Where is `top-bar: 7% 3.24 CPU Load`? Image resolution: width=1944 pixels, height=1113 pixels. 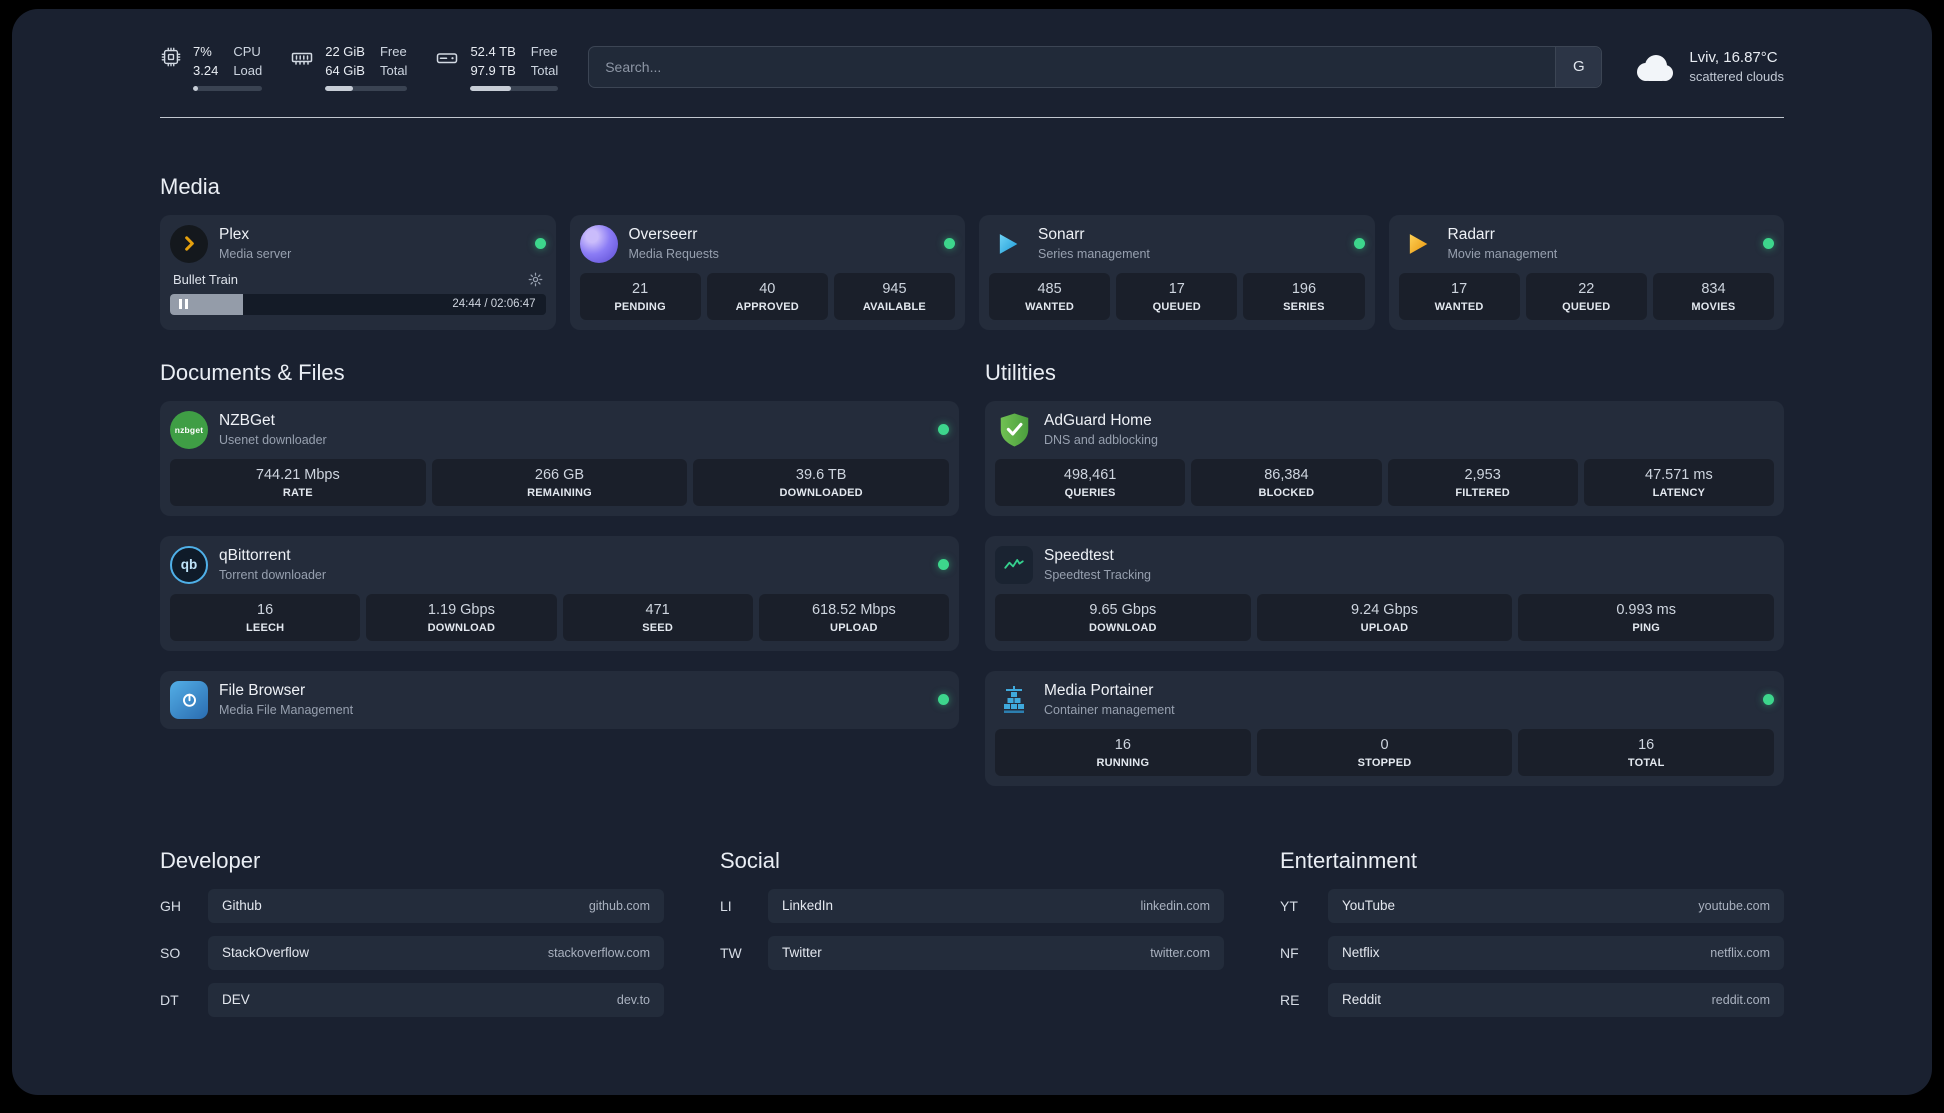
top-bar: 7% 3.24 CPU Load is located at coordinates (972, 67).